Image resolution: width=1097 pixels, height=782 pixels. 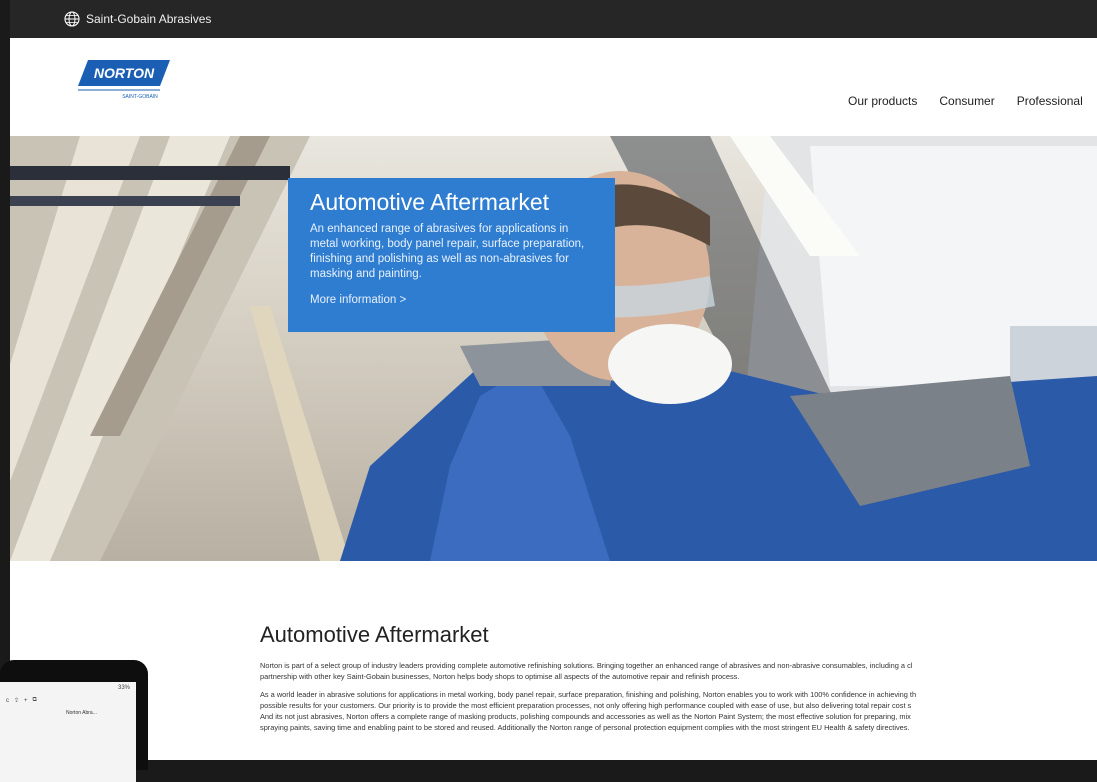 What do you see at coordinates (26, 701) in the screenshot?
I see `add-tab-icon: +` at bounding box center [26, 701].